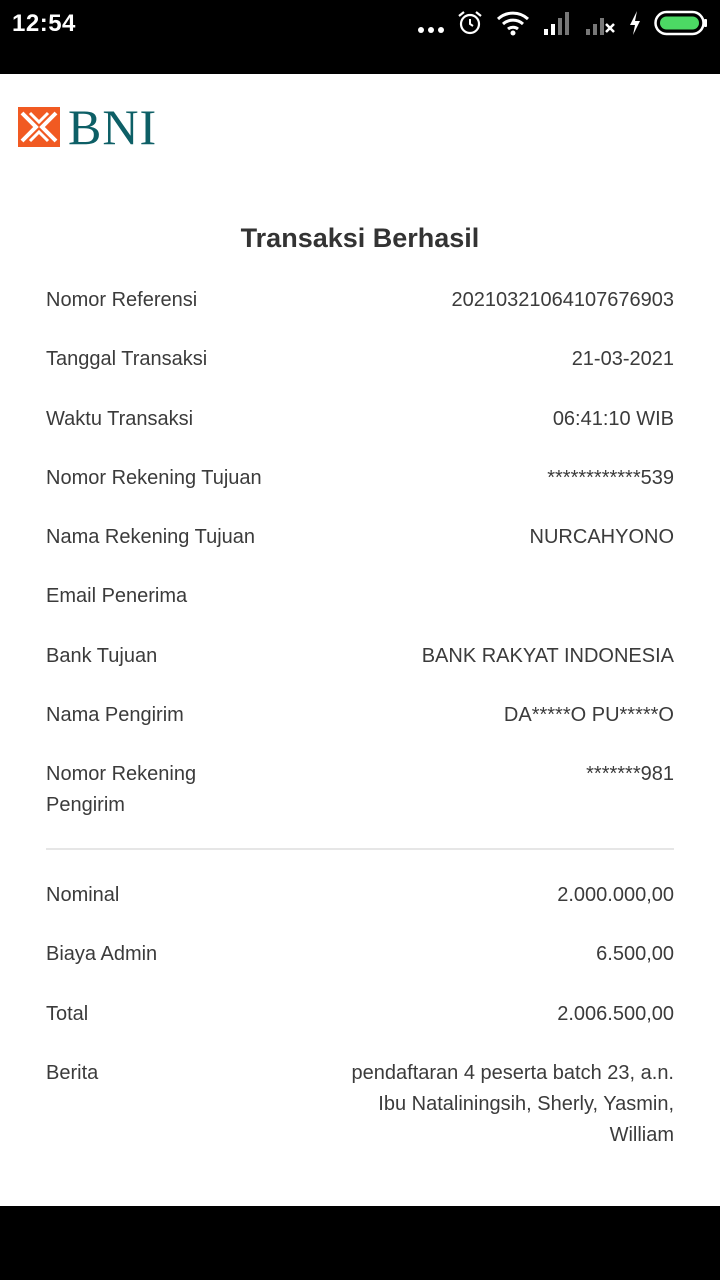  I want to click on wifi-icon, so click(513, 25).